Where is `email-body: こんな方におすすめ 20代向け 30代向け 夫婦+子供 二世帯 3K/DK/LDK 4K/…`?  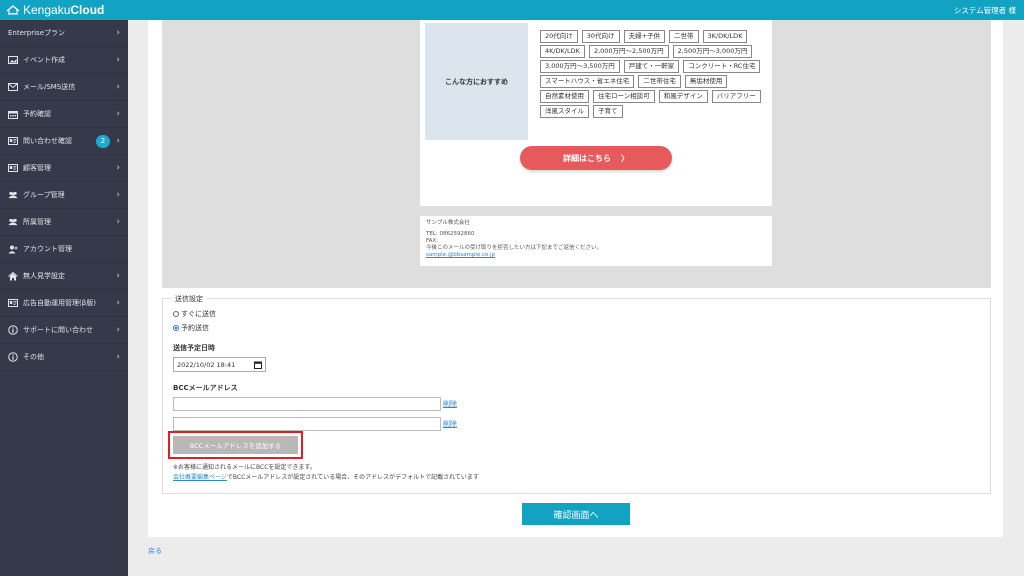
email-body: こんな方におすすめ 20代向け 30代向け 夫婦+子供 二世帯 3K/DK/LDK 4K/… is located at coordinates (596, 113).